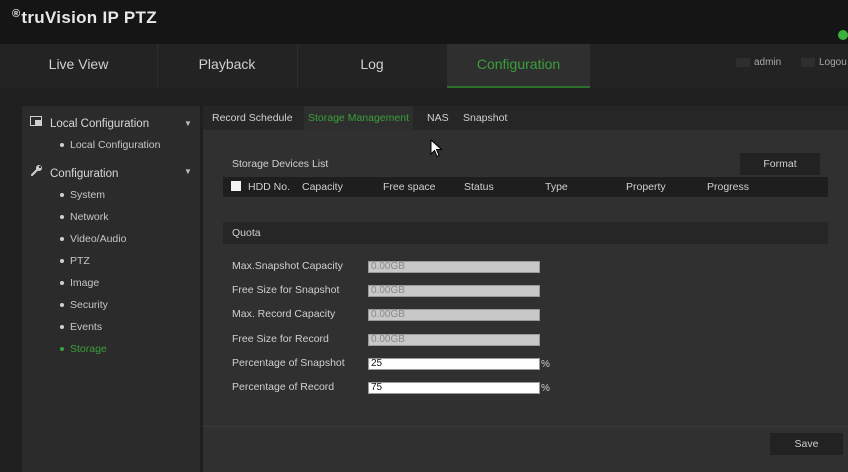 This screenshot has height=472, width=848. What do you see at coordinates (525, 233) in the screenshot?
I see `quota-header: Quota` at bounding box center [525, 233].